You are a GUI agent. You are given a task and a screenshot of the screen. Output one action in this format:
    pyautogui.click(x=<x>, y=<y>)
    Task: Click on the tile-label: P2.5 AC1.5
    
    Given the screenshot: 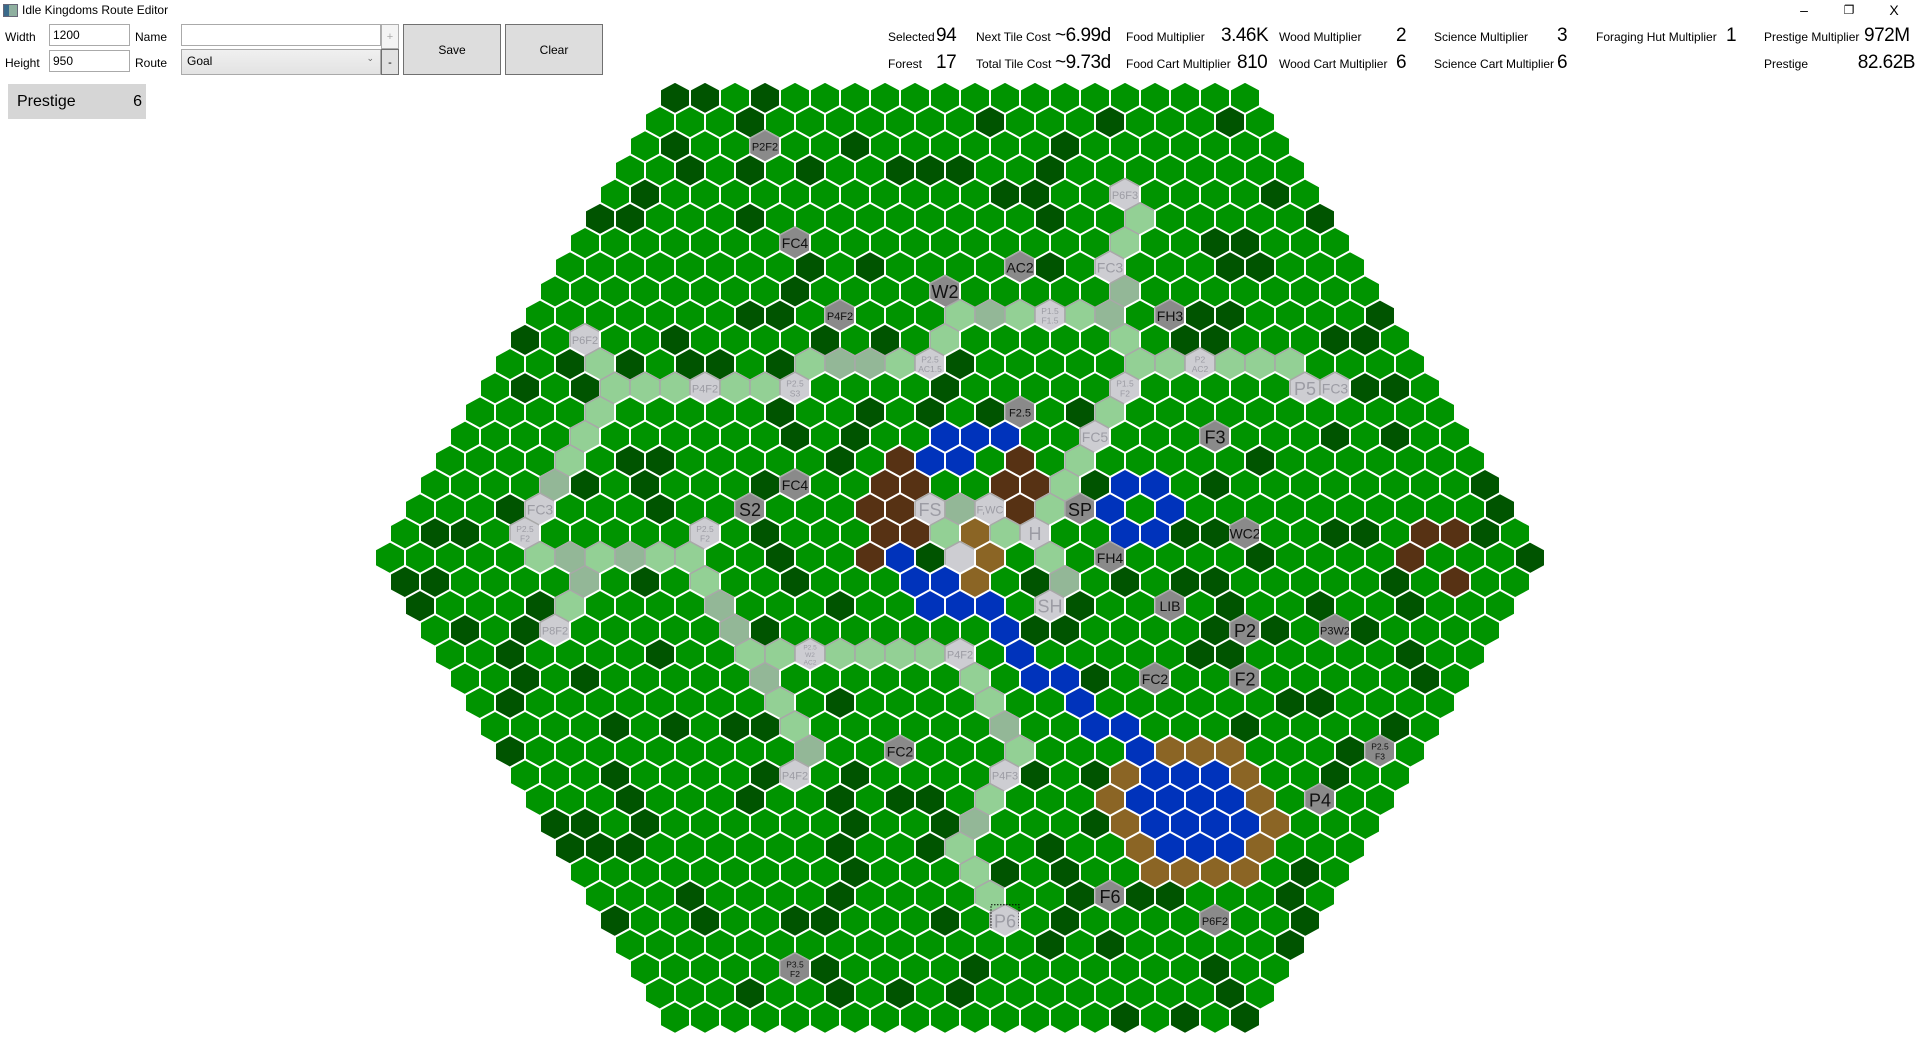 What is the action you would take?
    pyautogui.click(x=930, y=364)
    